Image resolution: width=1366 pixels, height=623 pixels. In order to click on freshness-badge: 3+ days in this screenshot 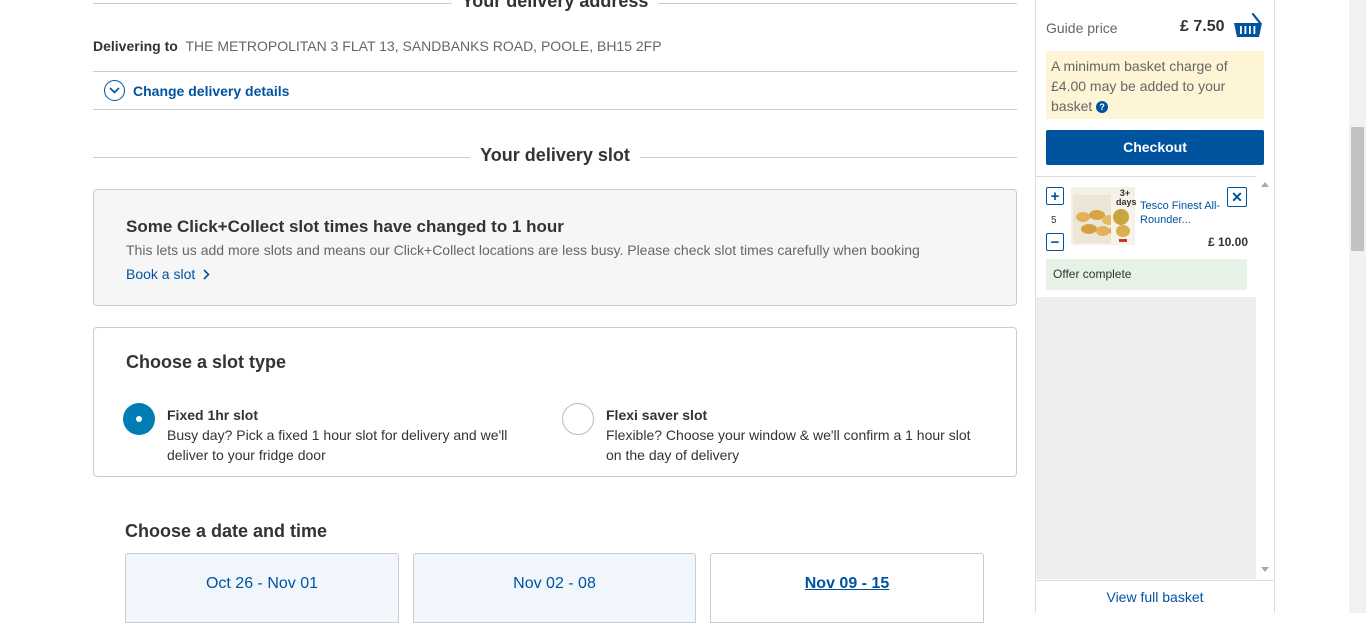, I will do `click(1126, 197)`.